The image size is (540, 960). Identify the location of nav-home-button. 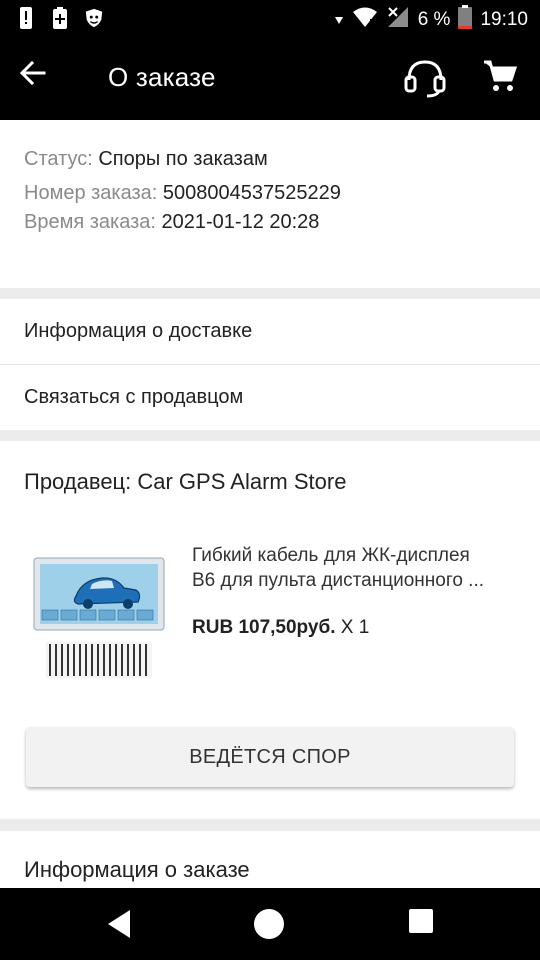
(271, 926).